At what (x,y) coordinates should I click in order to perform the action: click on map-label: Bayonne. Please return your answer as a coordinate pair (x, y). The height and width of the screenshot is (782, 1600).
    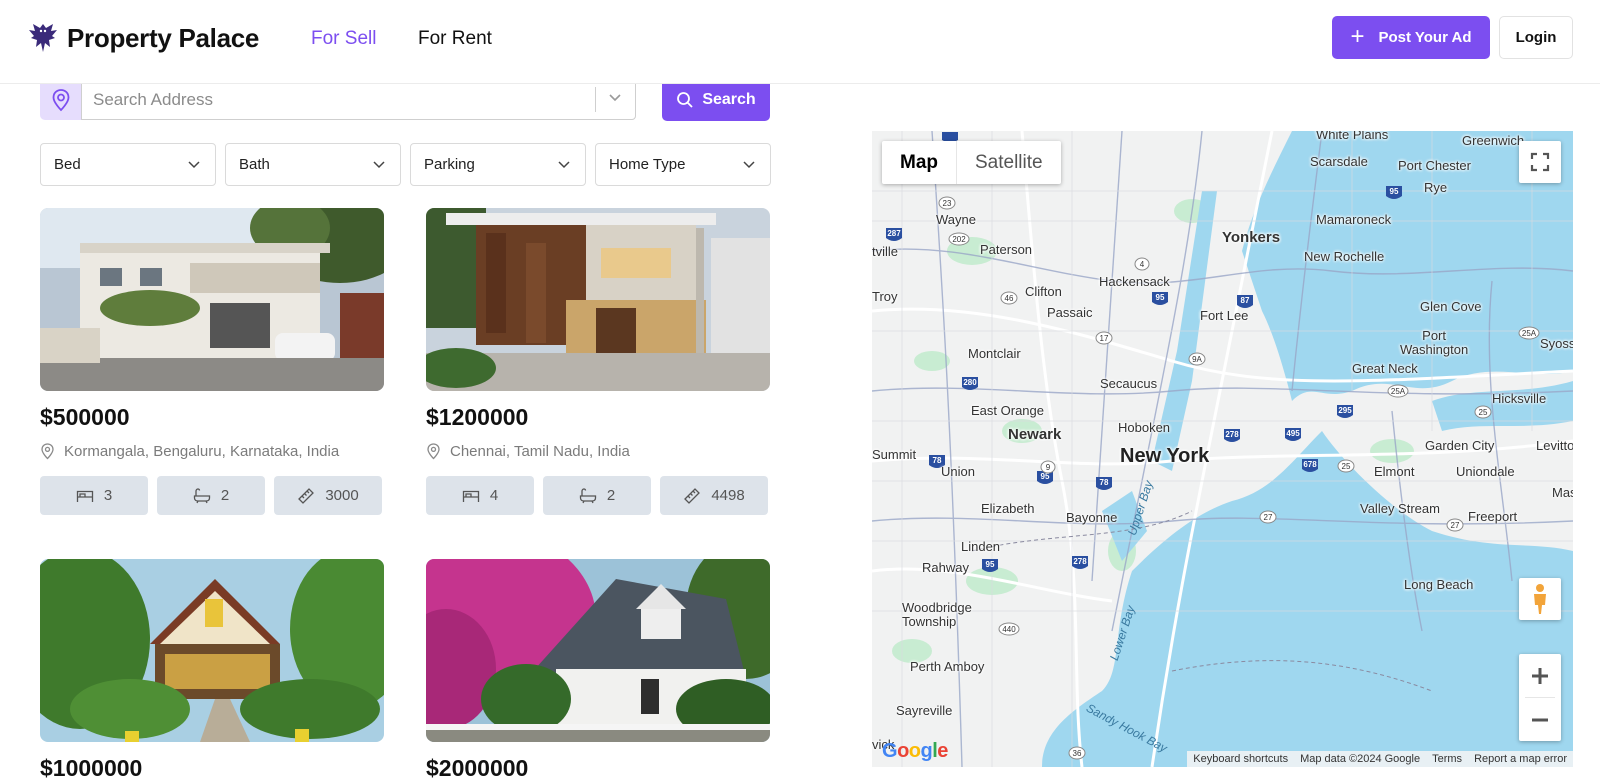
    Looking at the image, I should click on (1092, 517).